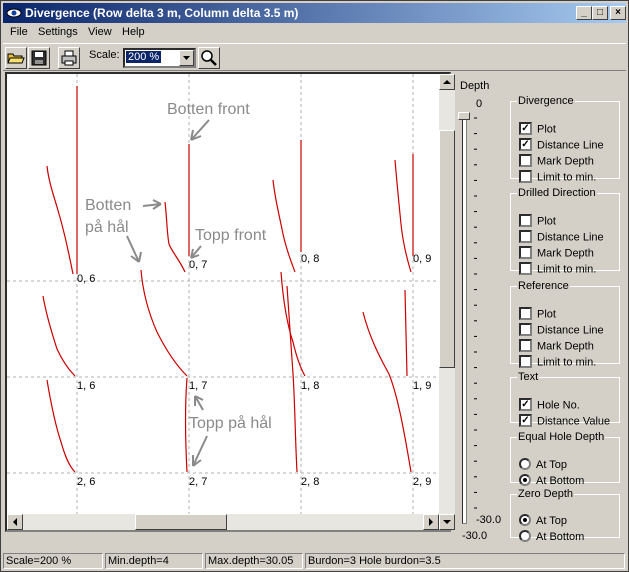 This screenshot has height=572, width=629. I want to click on print-button, so click(69, 58).